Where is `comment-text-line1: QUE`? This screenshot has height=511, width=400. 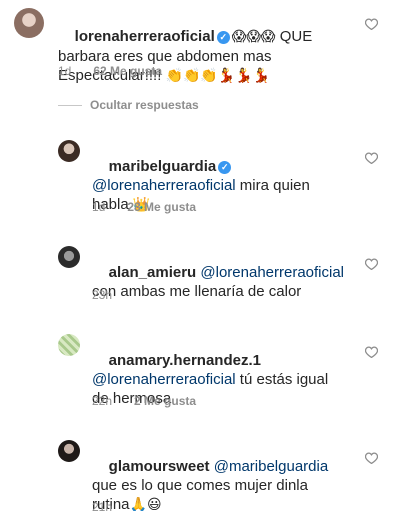 comment-text-line1: QUE is located at coordinates (294, 36).